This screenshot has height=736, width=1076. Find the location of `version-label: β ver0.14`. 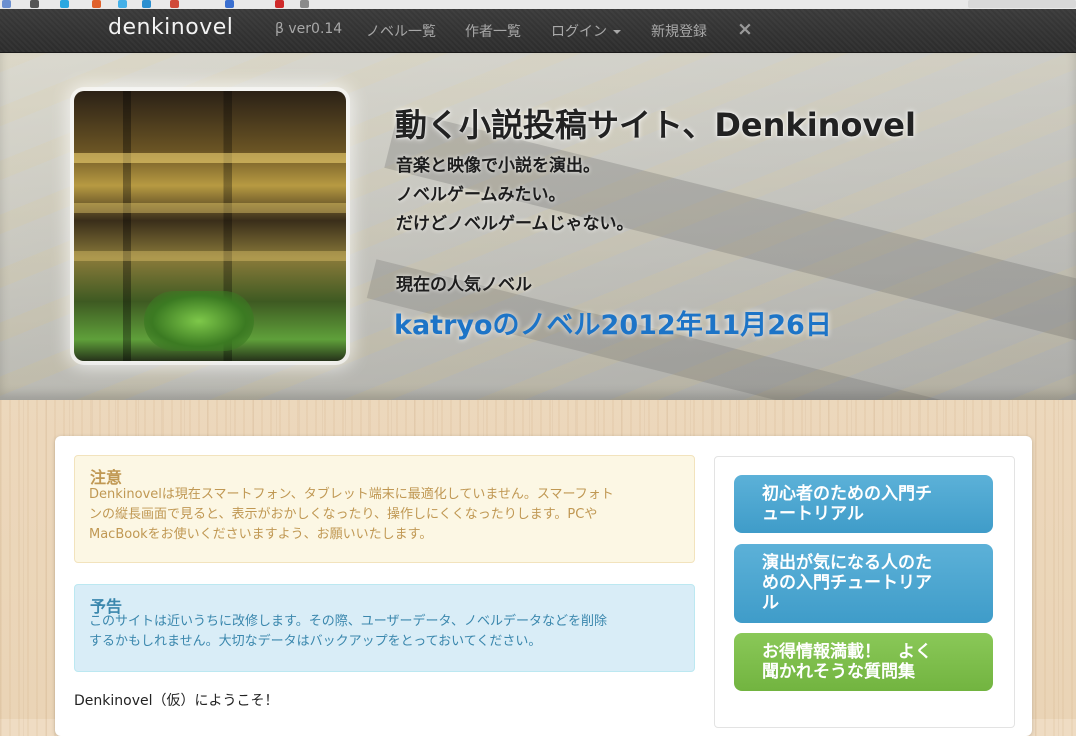

version-label: β ver0.14 is located at coordinates (309, 29).